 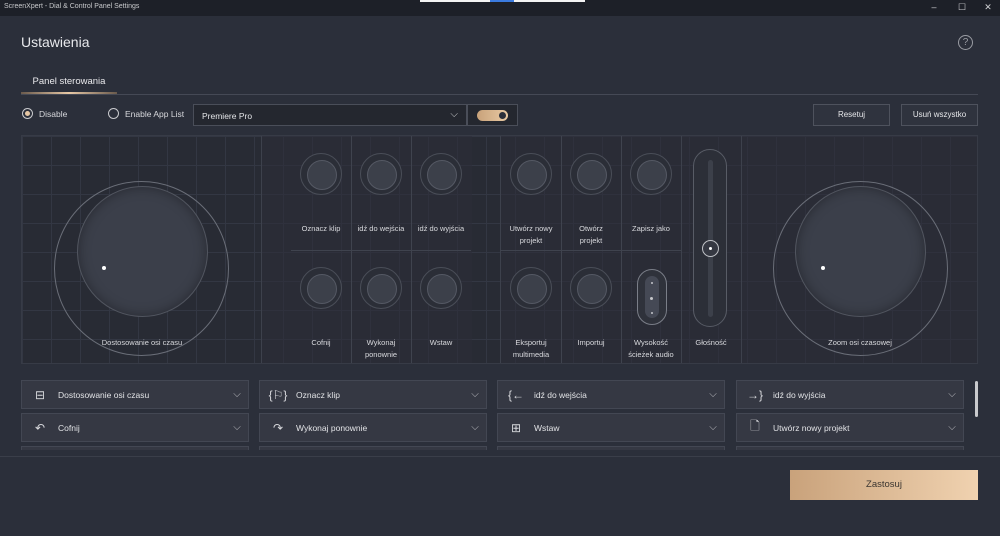 I want to click on assignment-dropdown-new-project: 🗋 Utwórz nowy projekt ⌵, so click(x=850, y=427).